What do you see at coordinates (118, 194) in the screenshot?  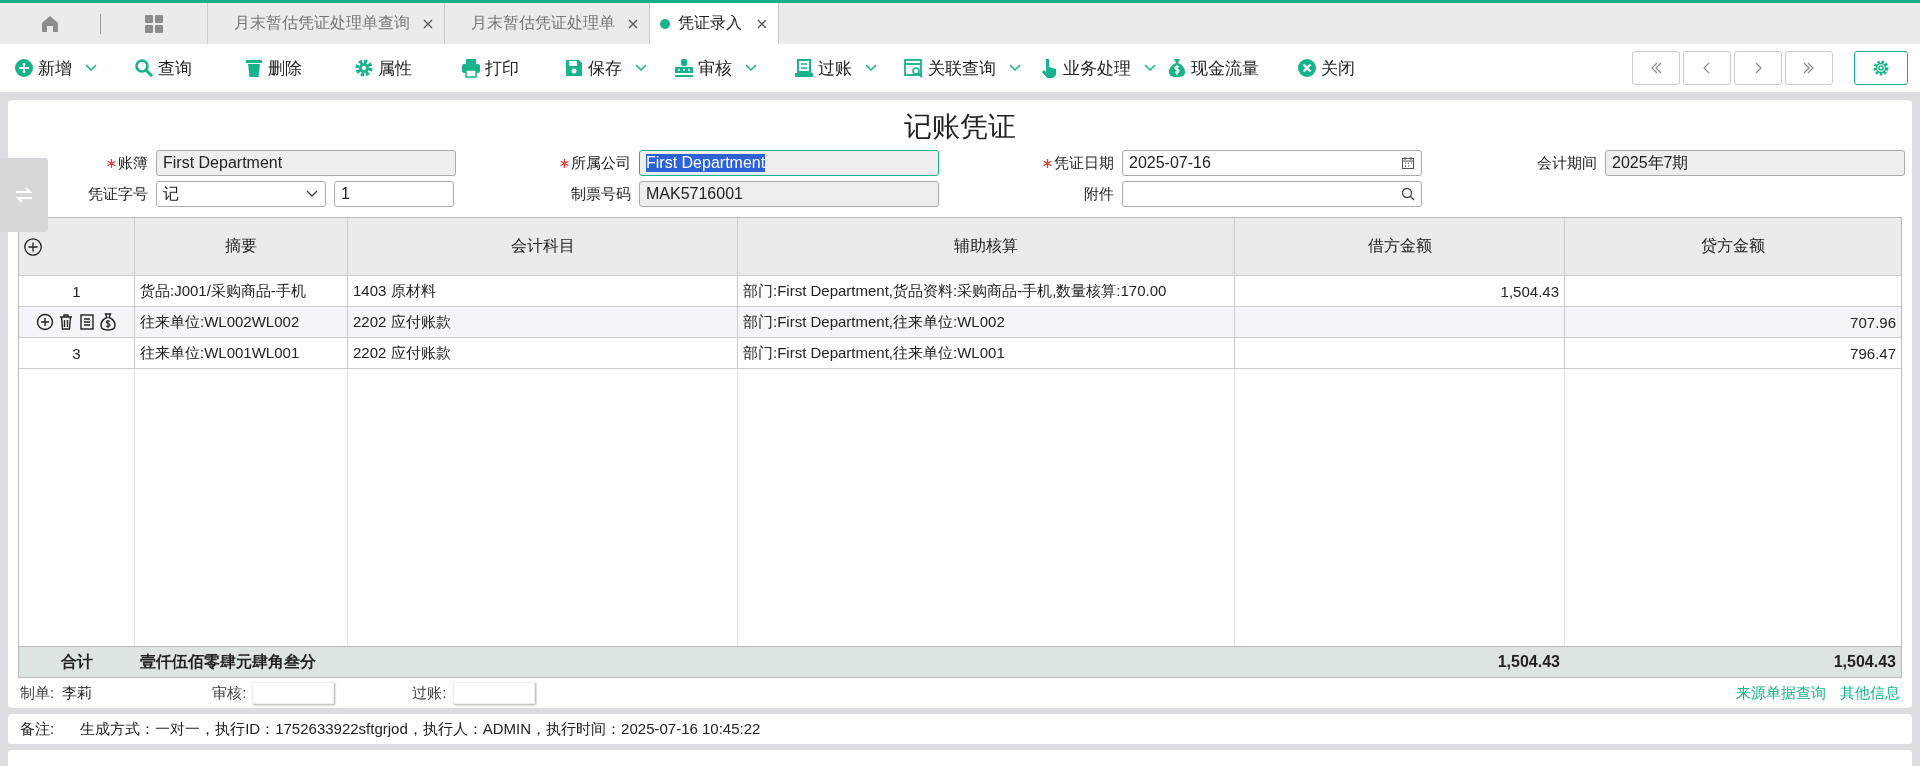 I see `field-label: 凭证字号` at bounding box center [118, 194].